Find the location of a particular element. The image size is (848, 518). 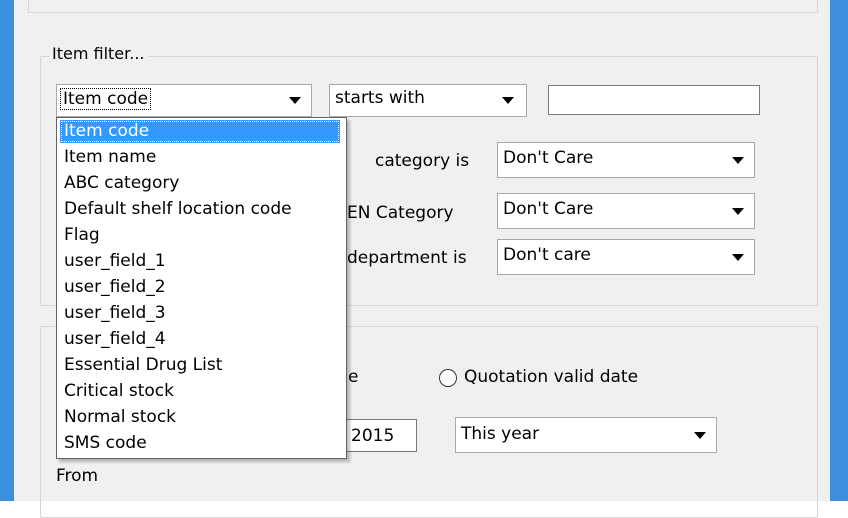

filter-field-combo-value: Item code is located at coordinates (105, 99).